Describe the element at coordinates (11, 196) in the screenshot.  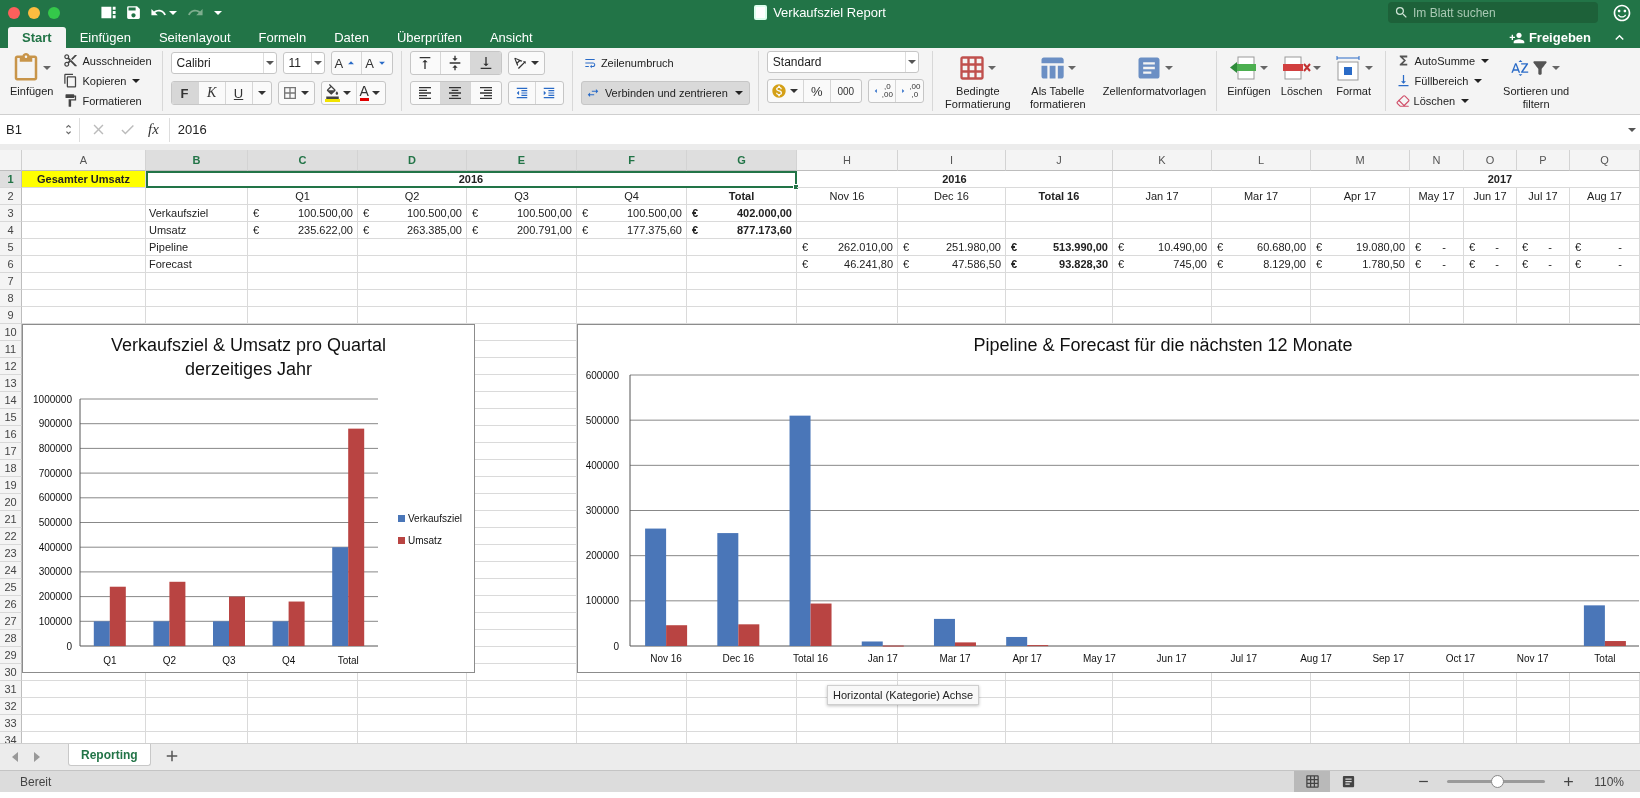
I see `row-header: 2` at that location.